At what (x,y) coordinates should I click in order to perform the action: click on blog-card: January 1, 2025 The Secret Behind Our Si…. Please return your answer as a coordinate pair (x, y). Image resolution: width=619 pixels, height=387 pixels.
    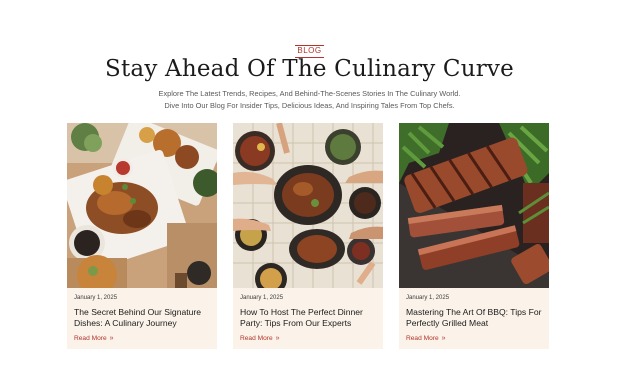
    Looking at the image, I should click on (142, 236).